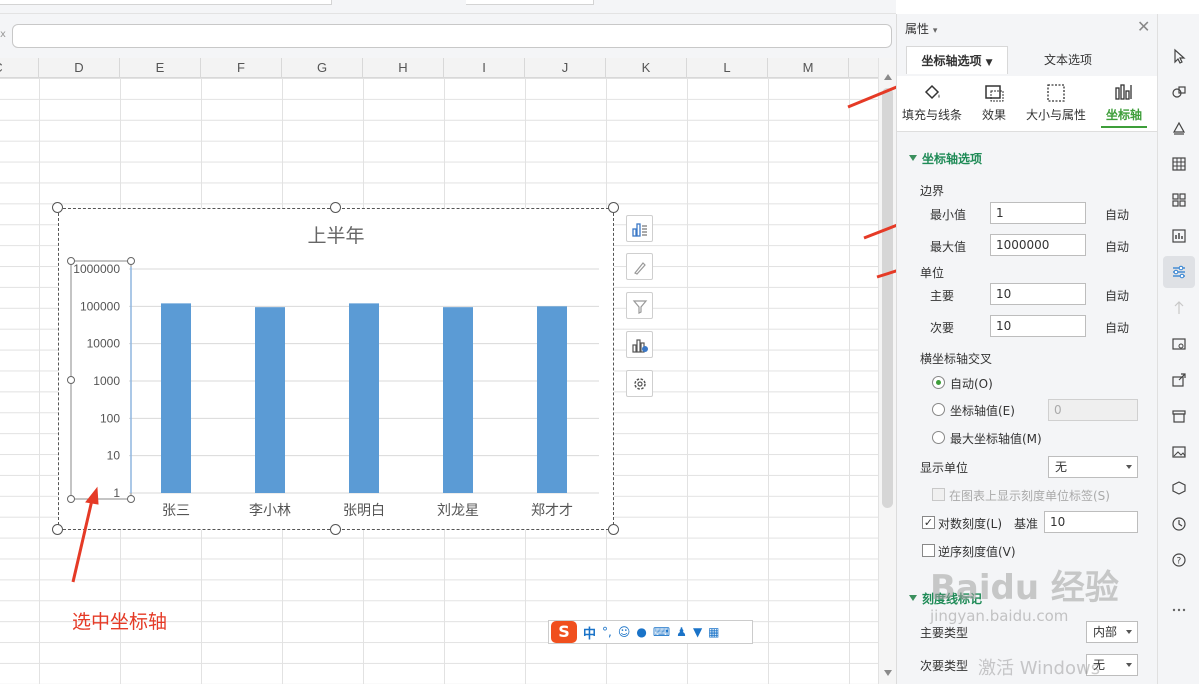 Image resolution: width=1199 pixels, height=684 pixels. I want to click on log-base-input: 10, so click(1091, 522).